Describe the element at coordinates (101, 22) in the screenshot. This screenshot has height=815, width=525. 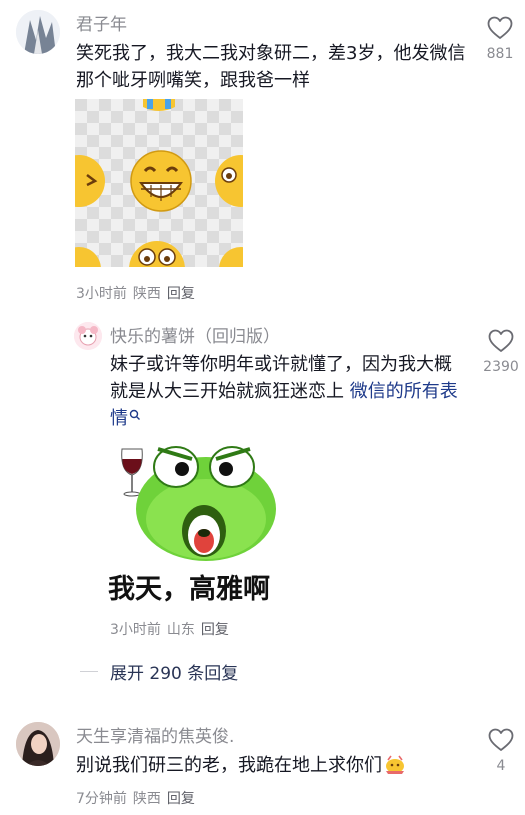
I see `comment-username: 君子年` at that location.